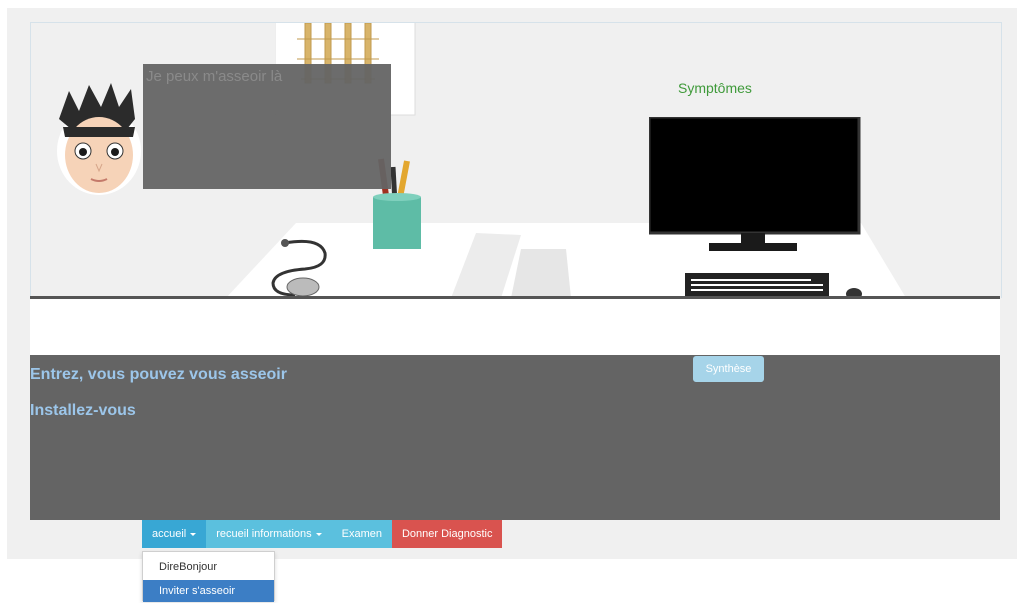  Describe the element at coordinates (447, 534) in the screenshot. I see `donner-diagnostic-button: Donner Diagnostic` at that location.